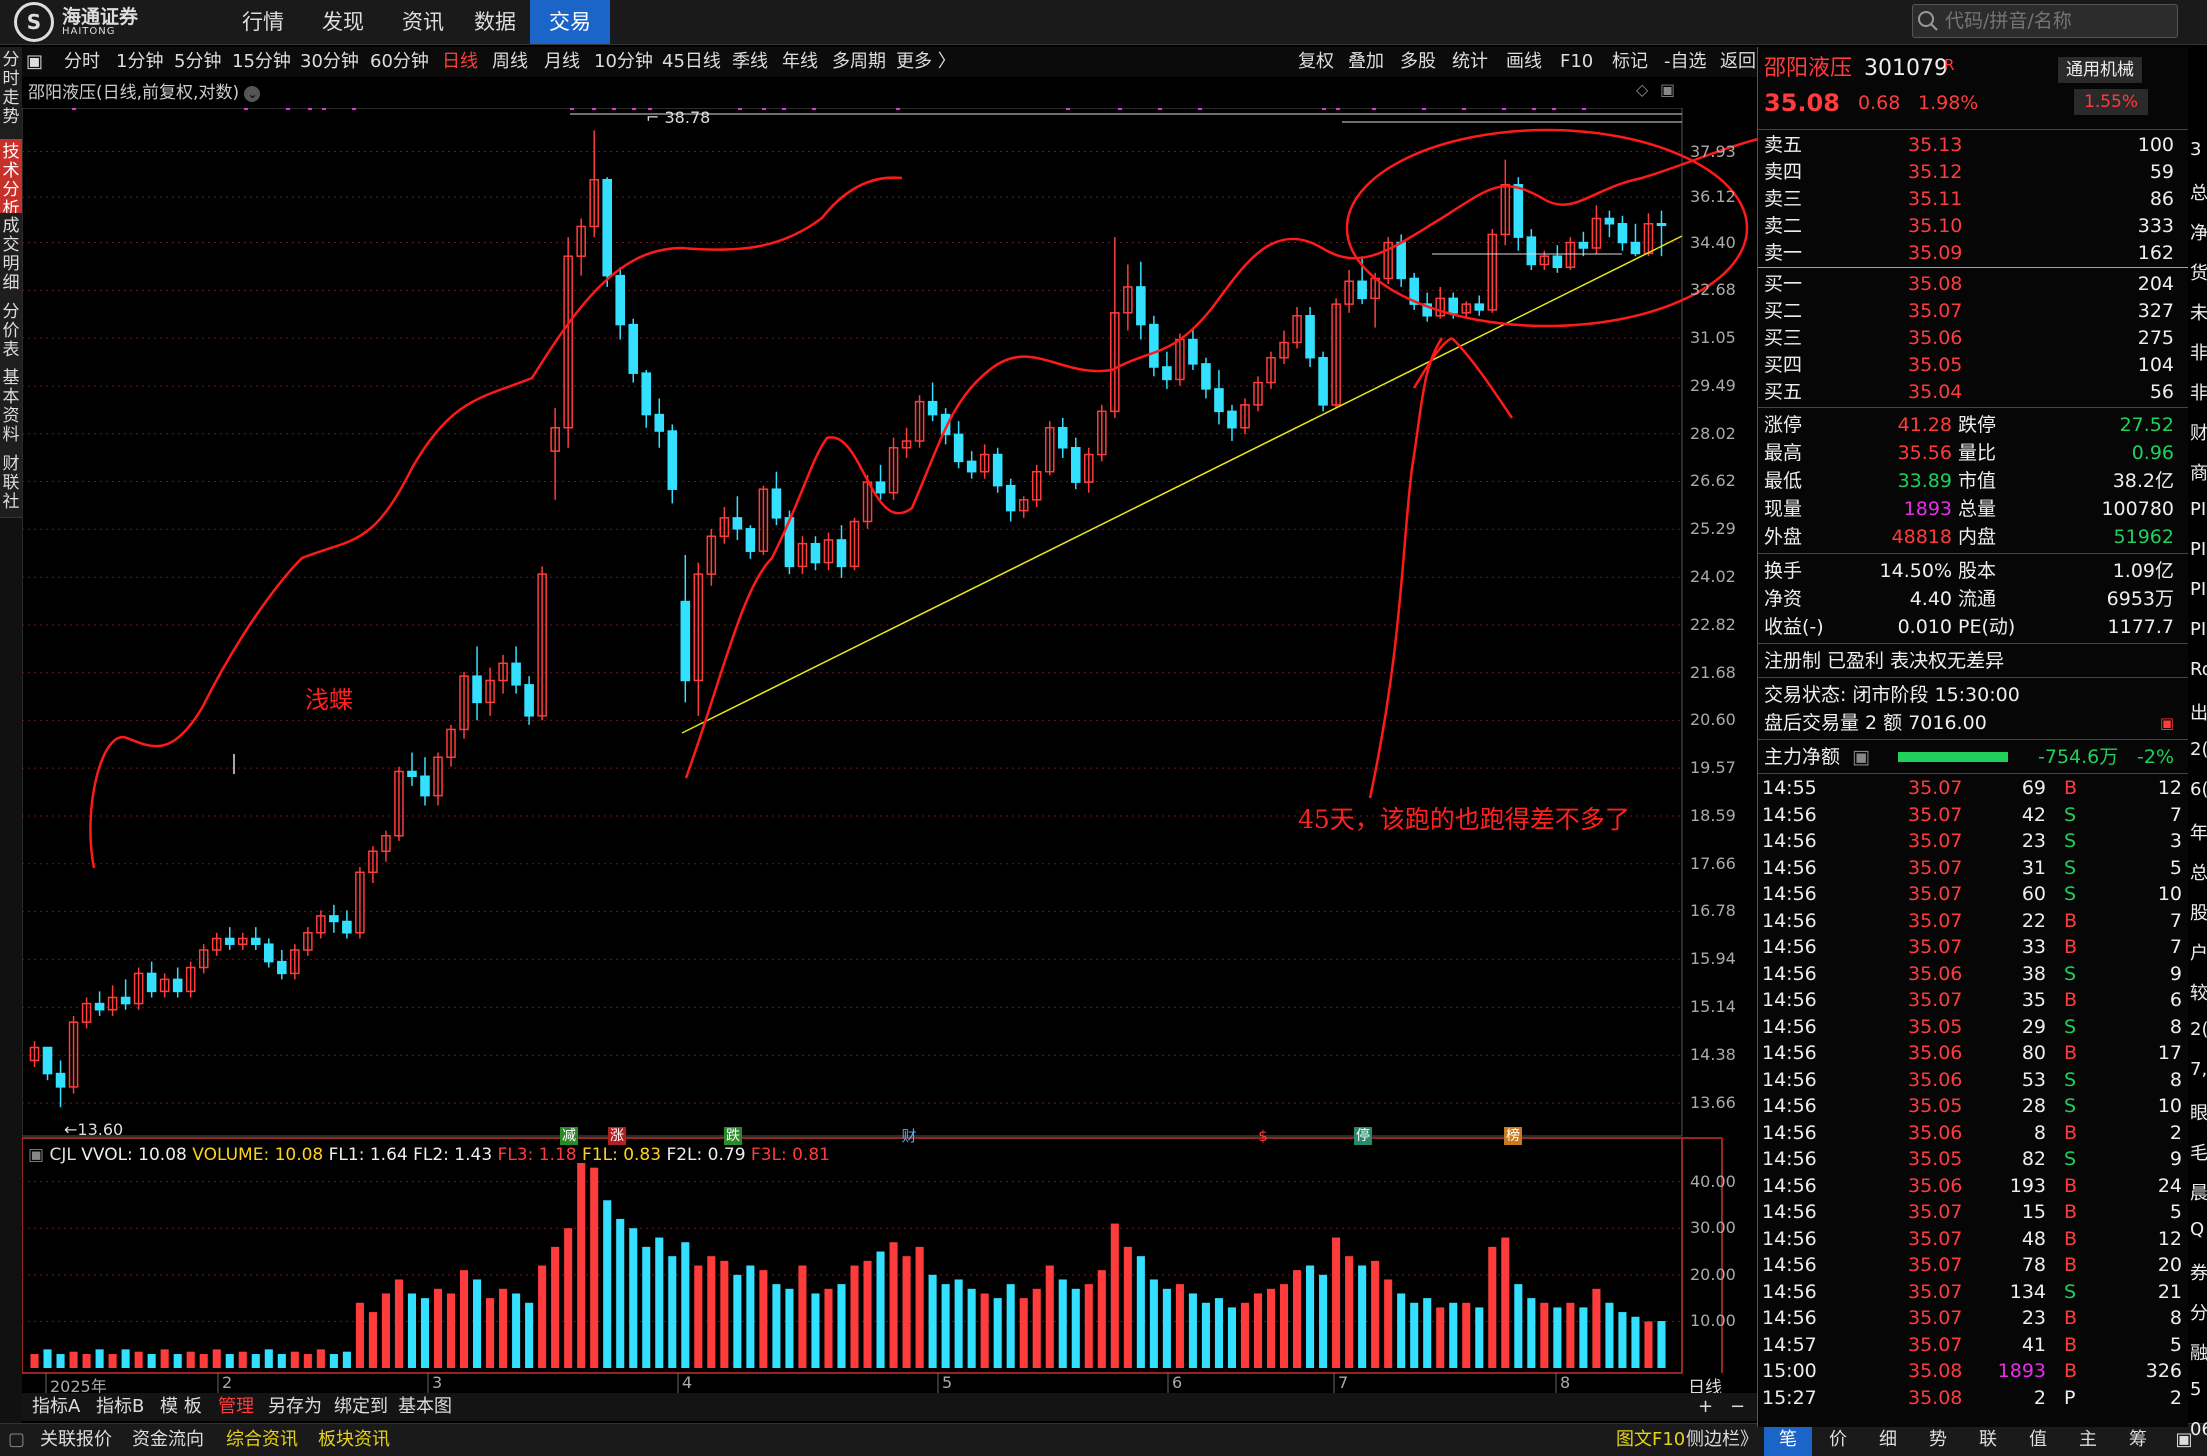 This screenshot has width=2207, height=1456. What do you see at coordinates (56, 1407) in the screenshot?
I see `indicator-a-button: 指标A` at bounding box center [56, 1407].